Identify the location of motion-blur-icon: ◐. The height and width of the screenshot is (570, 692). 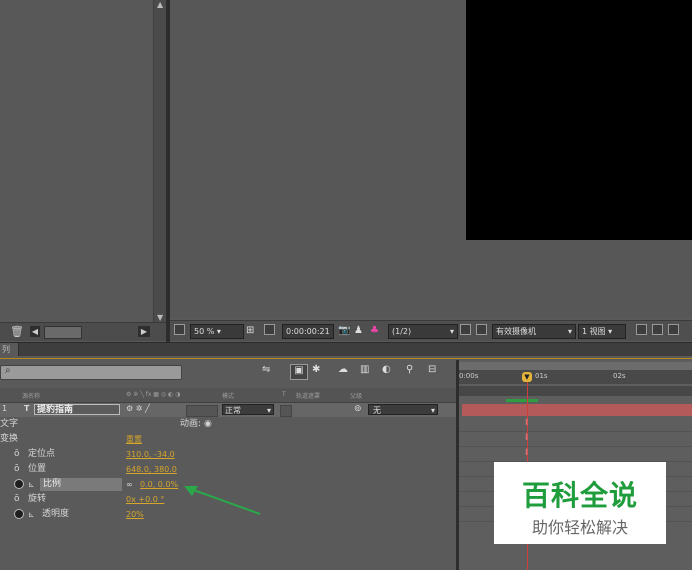
(386, 369).